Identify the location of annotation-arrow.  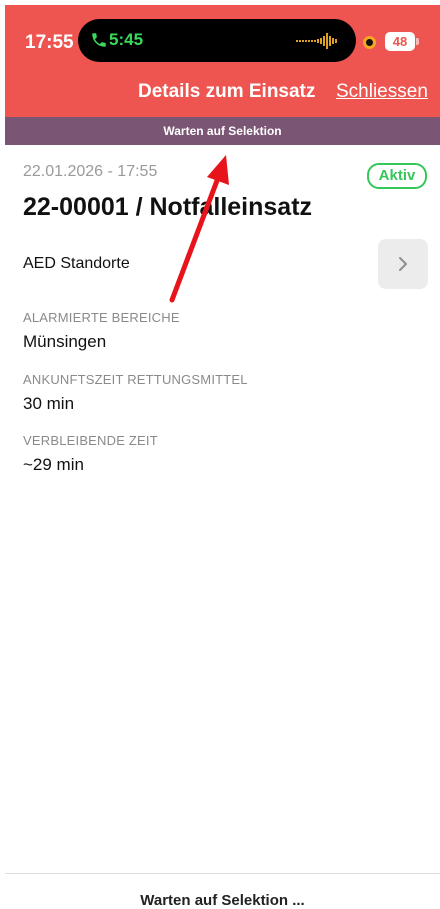
(199, 229).